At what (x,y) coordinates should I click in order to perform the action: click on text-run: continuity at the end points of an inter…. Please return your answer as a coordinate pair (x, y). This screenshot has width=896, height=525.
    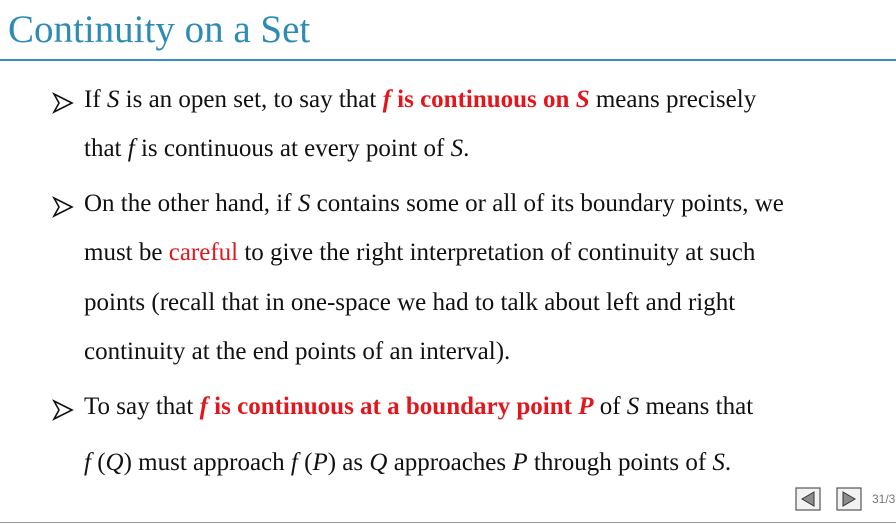
    Looking at the image, I should click on (297, 351).